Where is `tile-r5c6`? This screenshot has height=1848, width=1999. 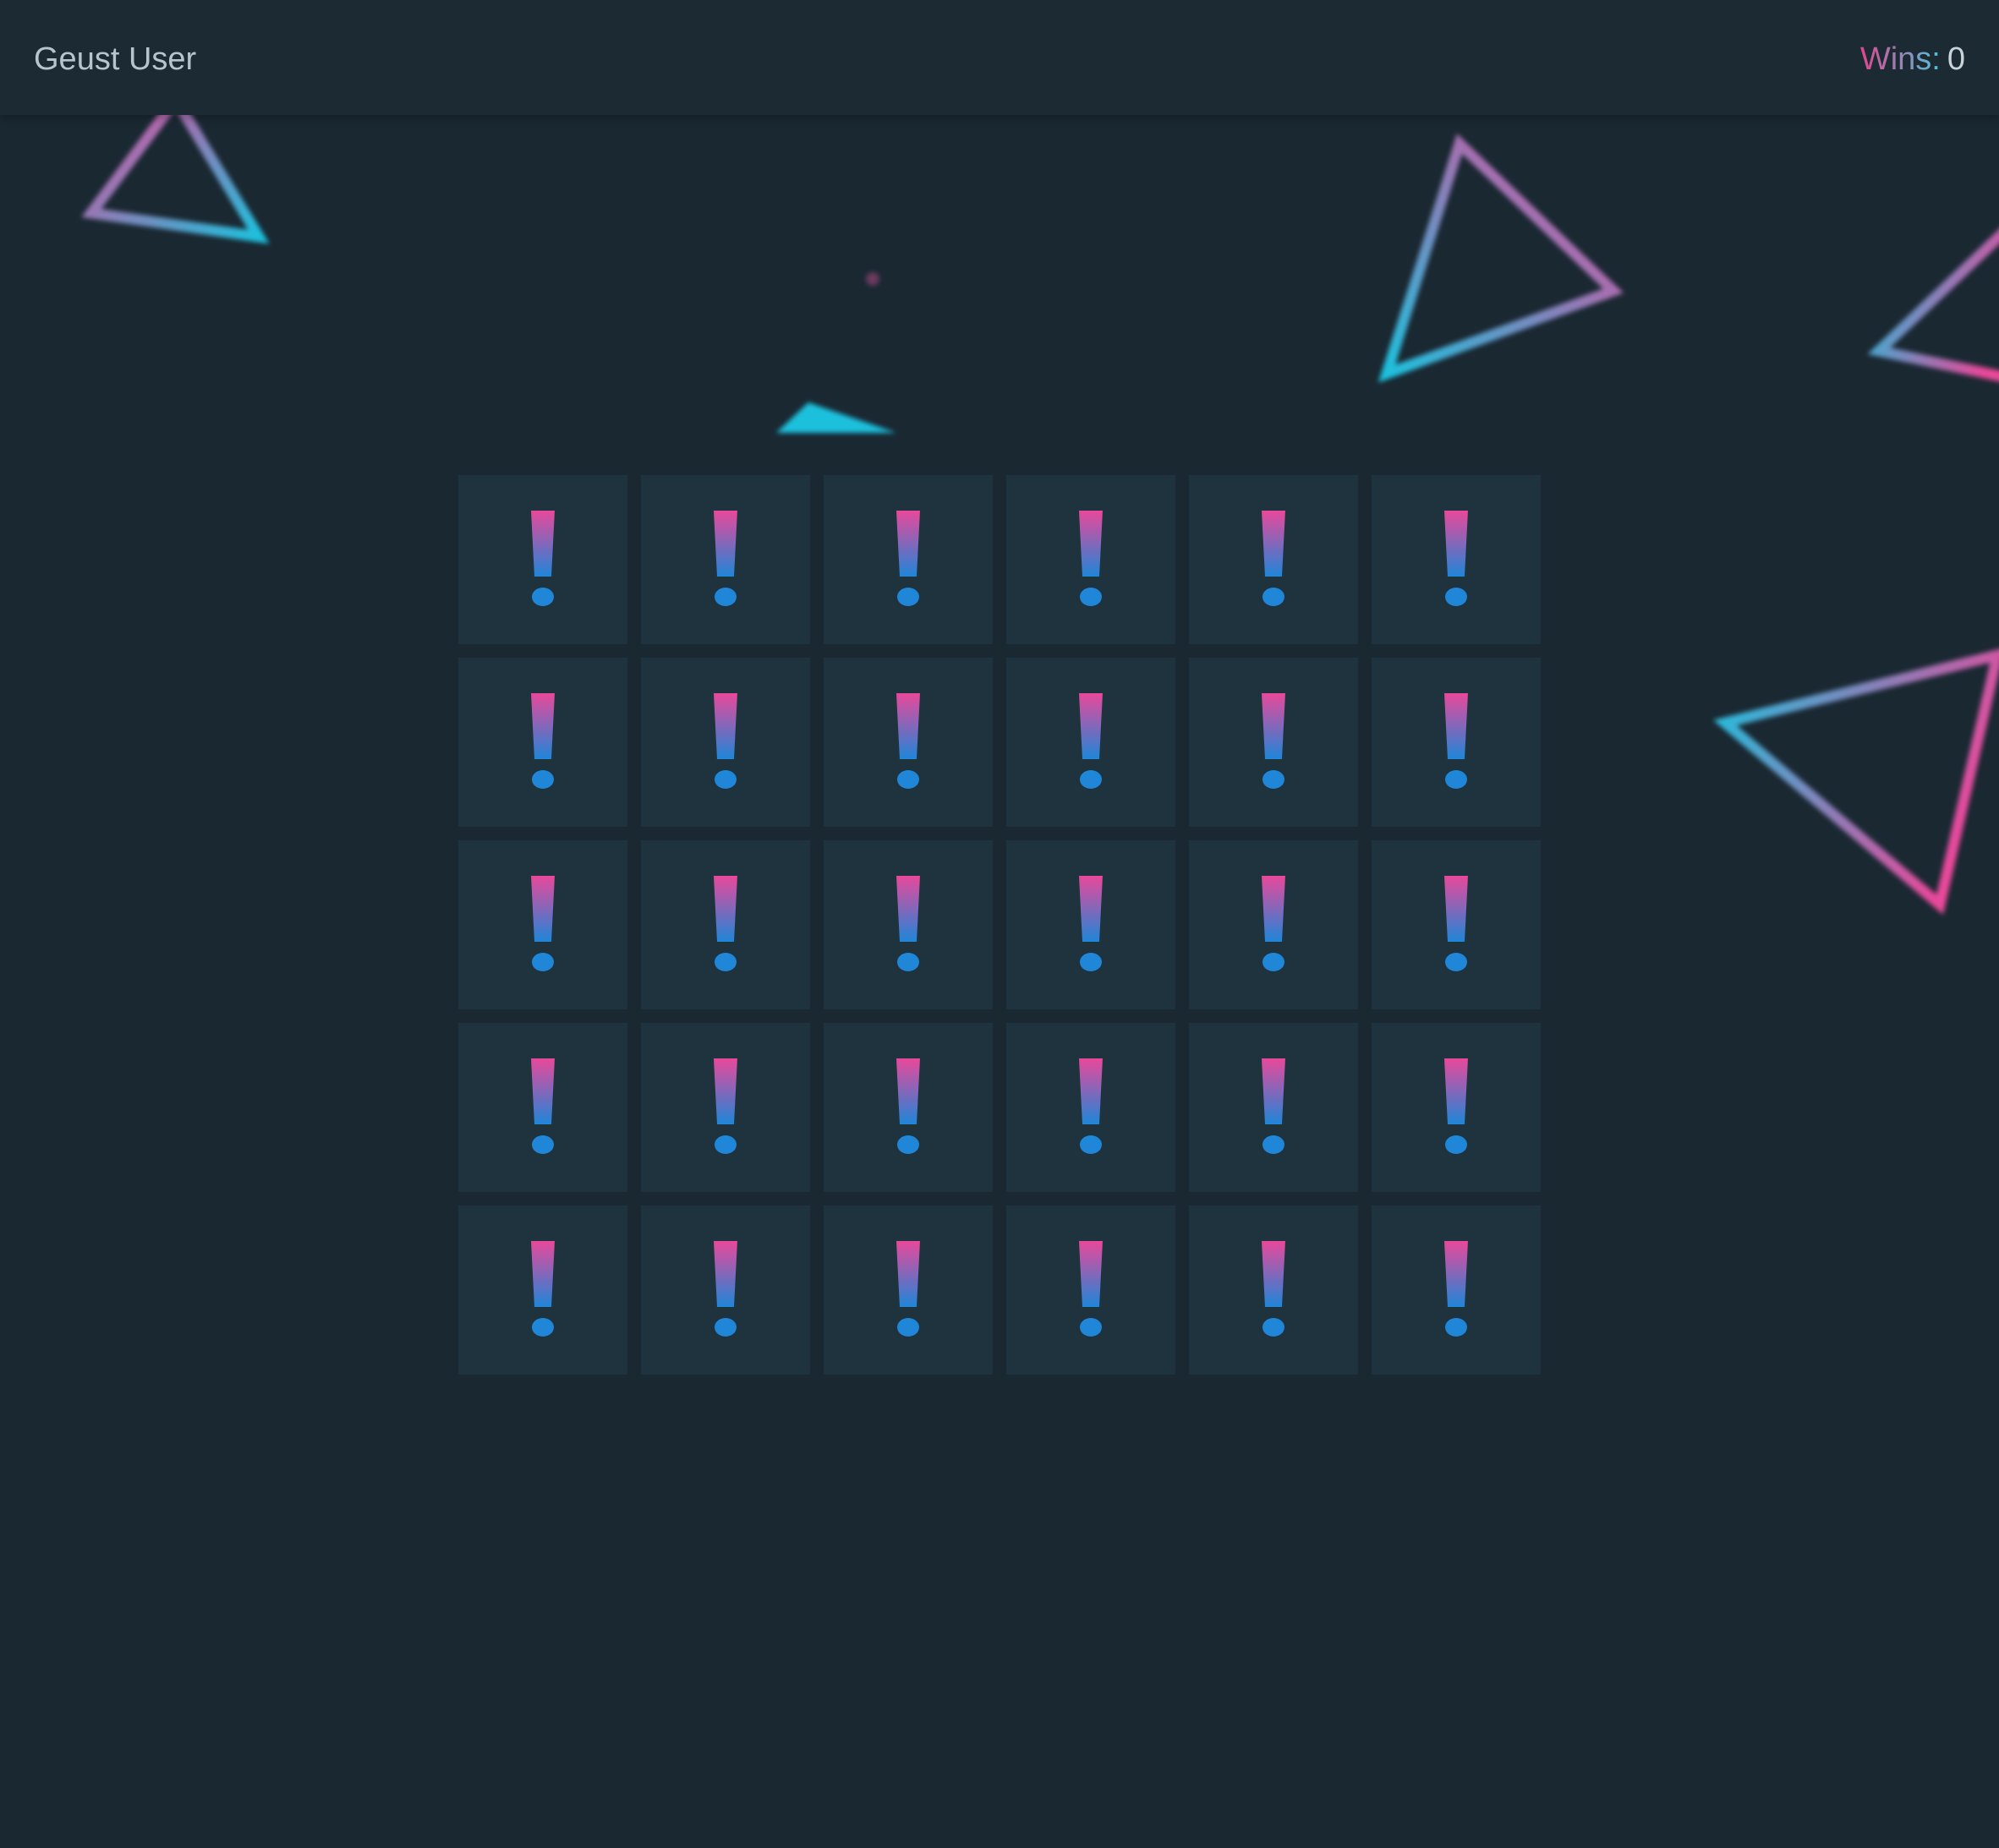 tile-r5c6 is located at coordinates (1456, 1290).